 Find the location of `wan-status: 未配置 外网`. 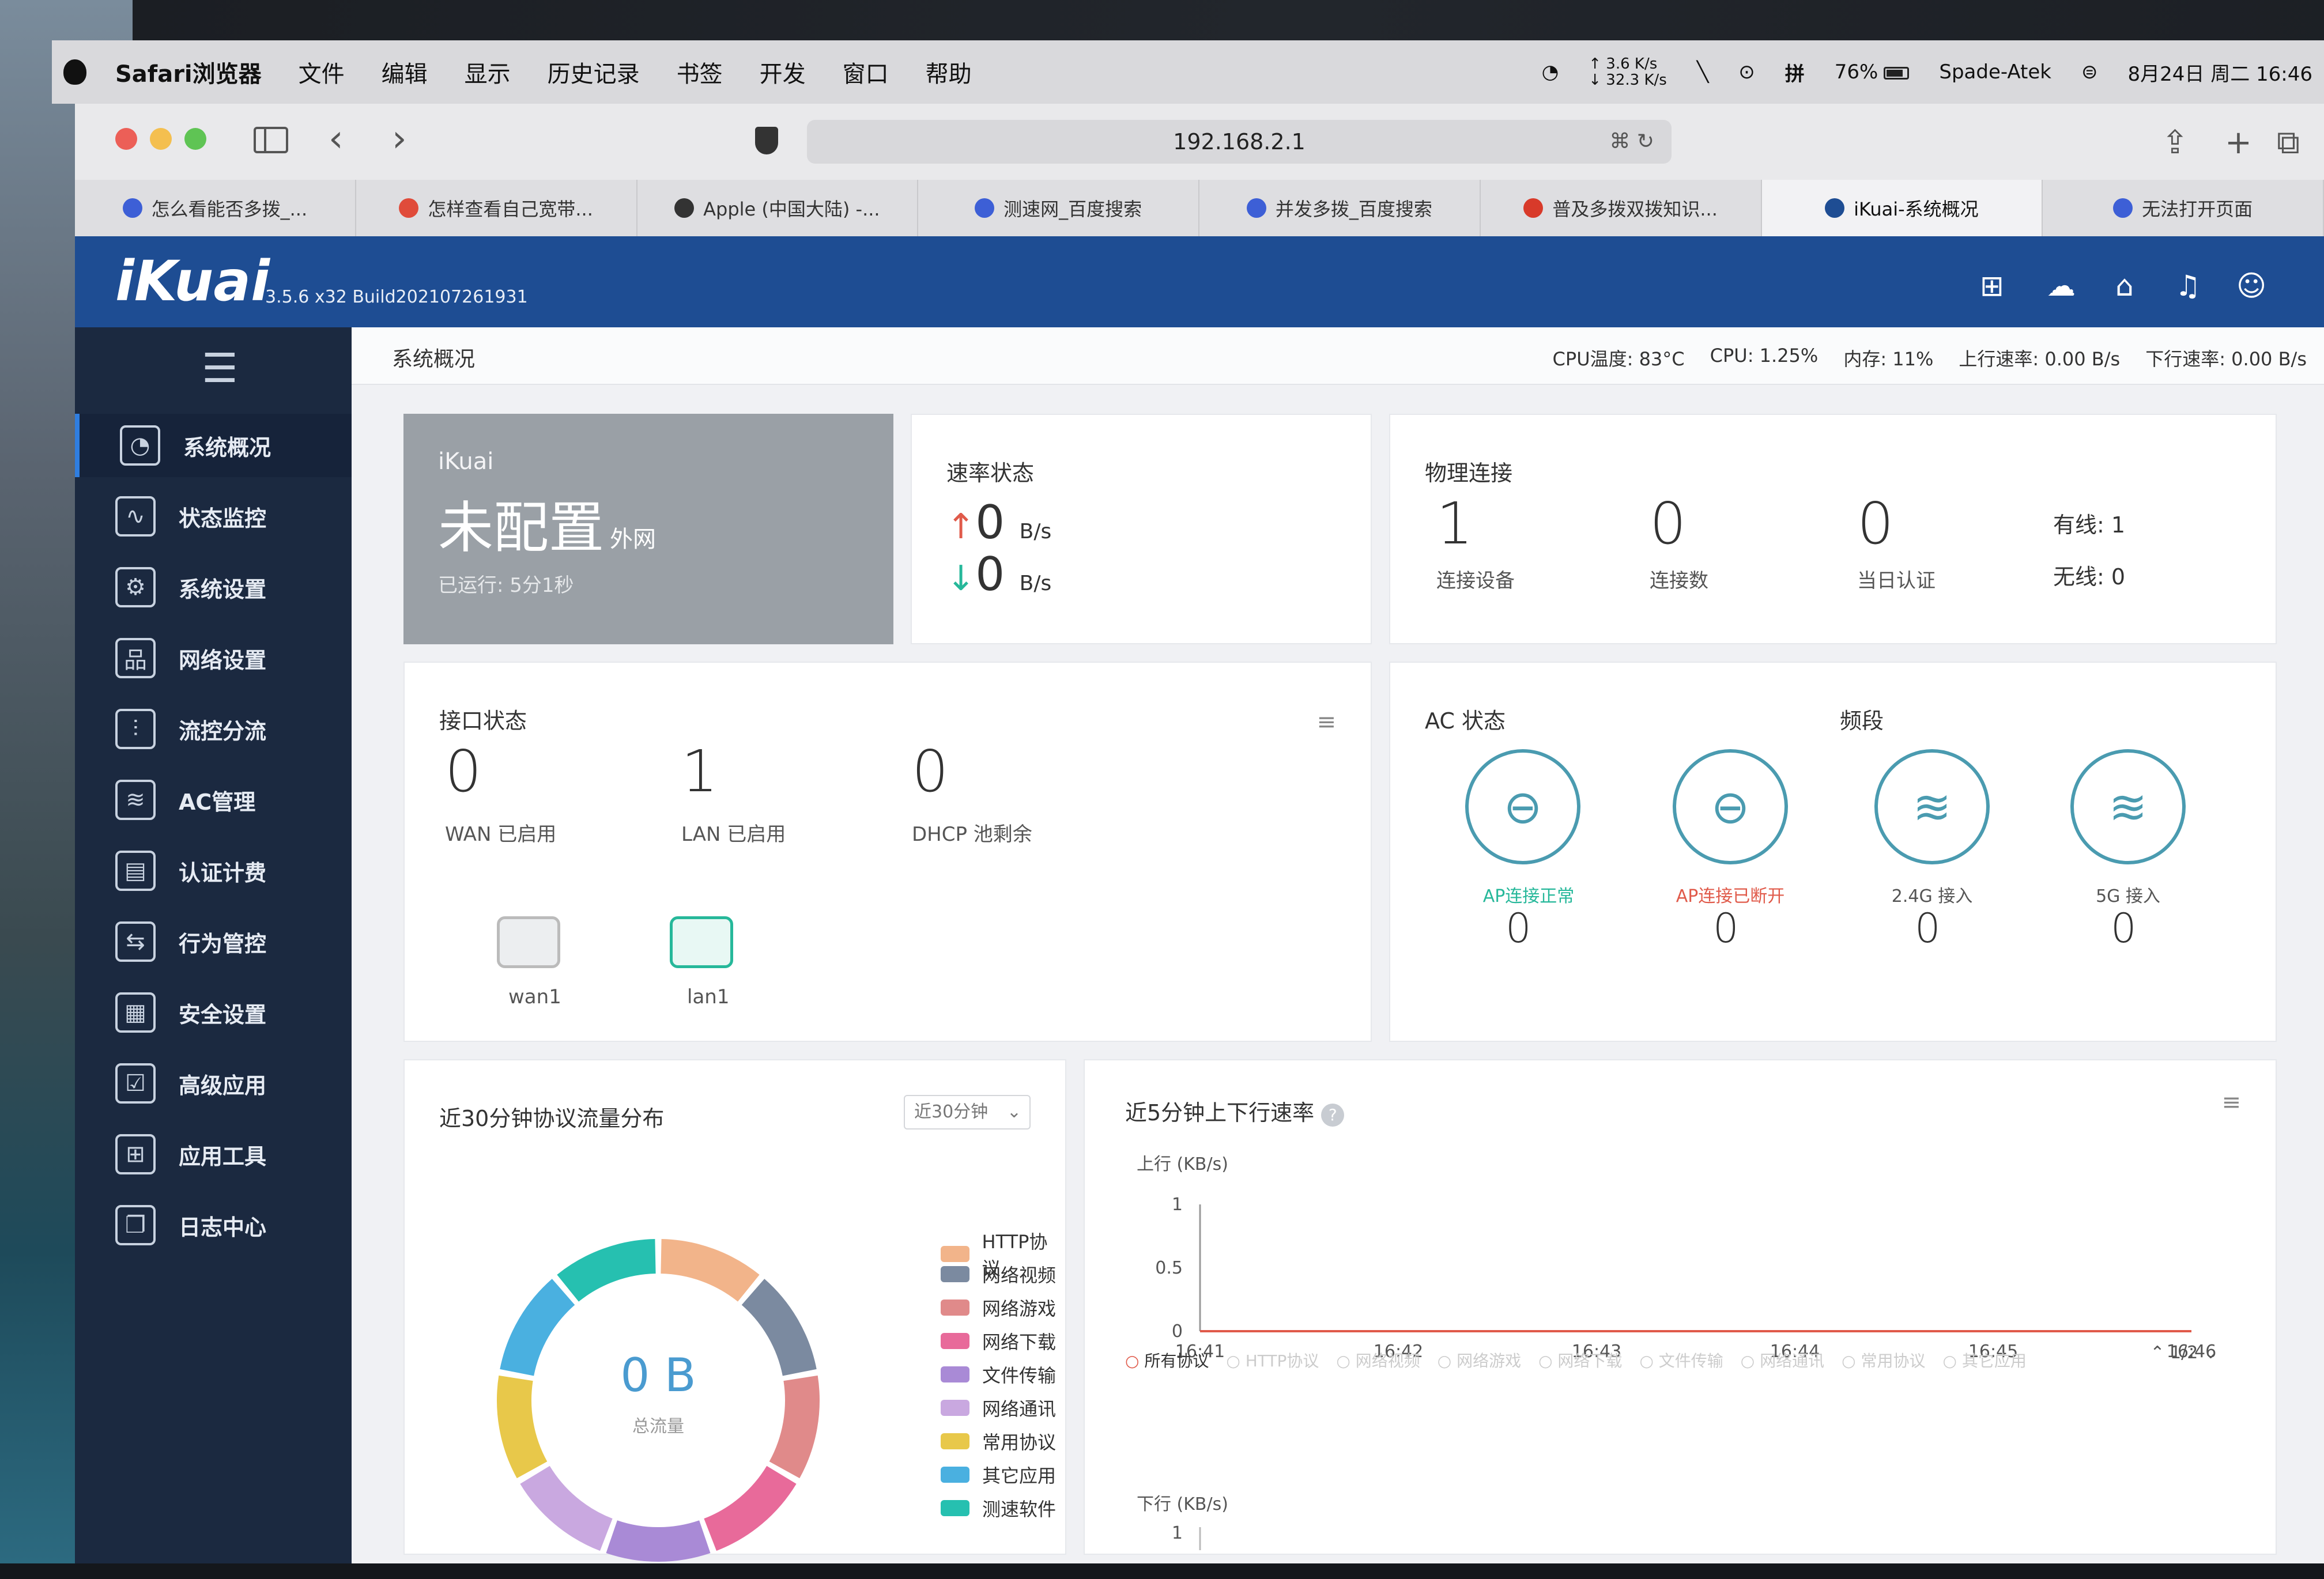

wan-status: 未配置 外网 is located at coordinates (547, 523).